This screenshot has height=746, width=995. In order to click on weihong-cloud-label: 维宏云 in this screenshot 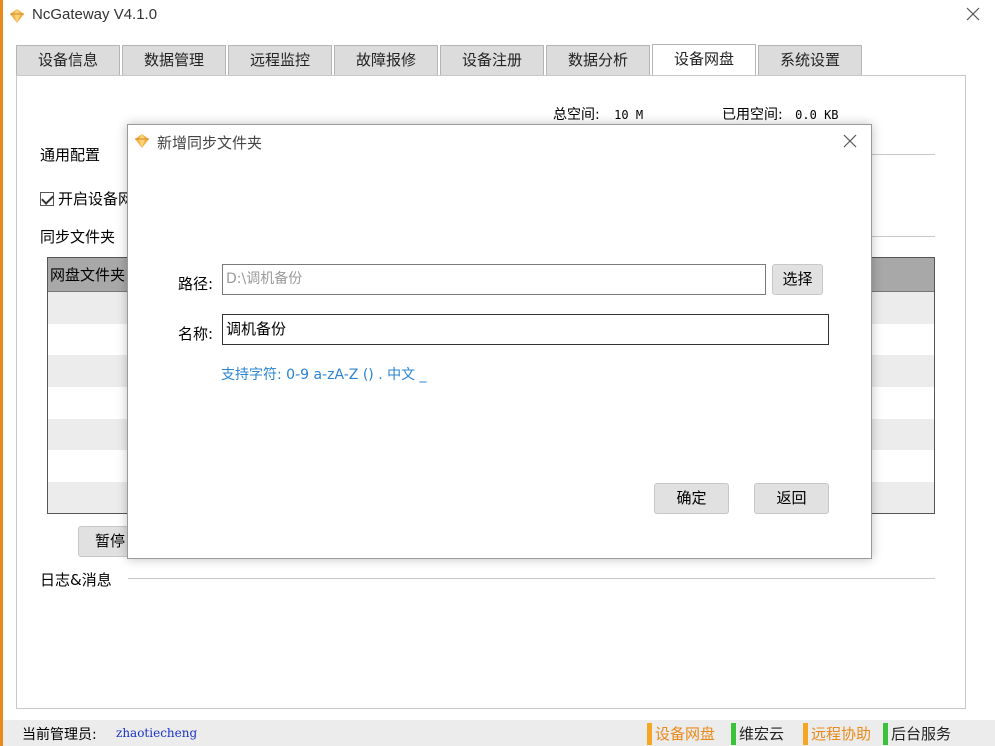, I will do `click(762, 734)`.